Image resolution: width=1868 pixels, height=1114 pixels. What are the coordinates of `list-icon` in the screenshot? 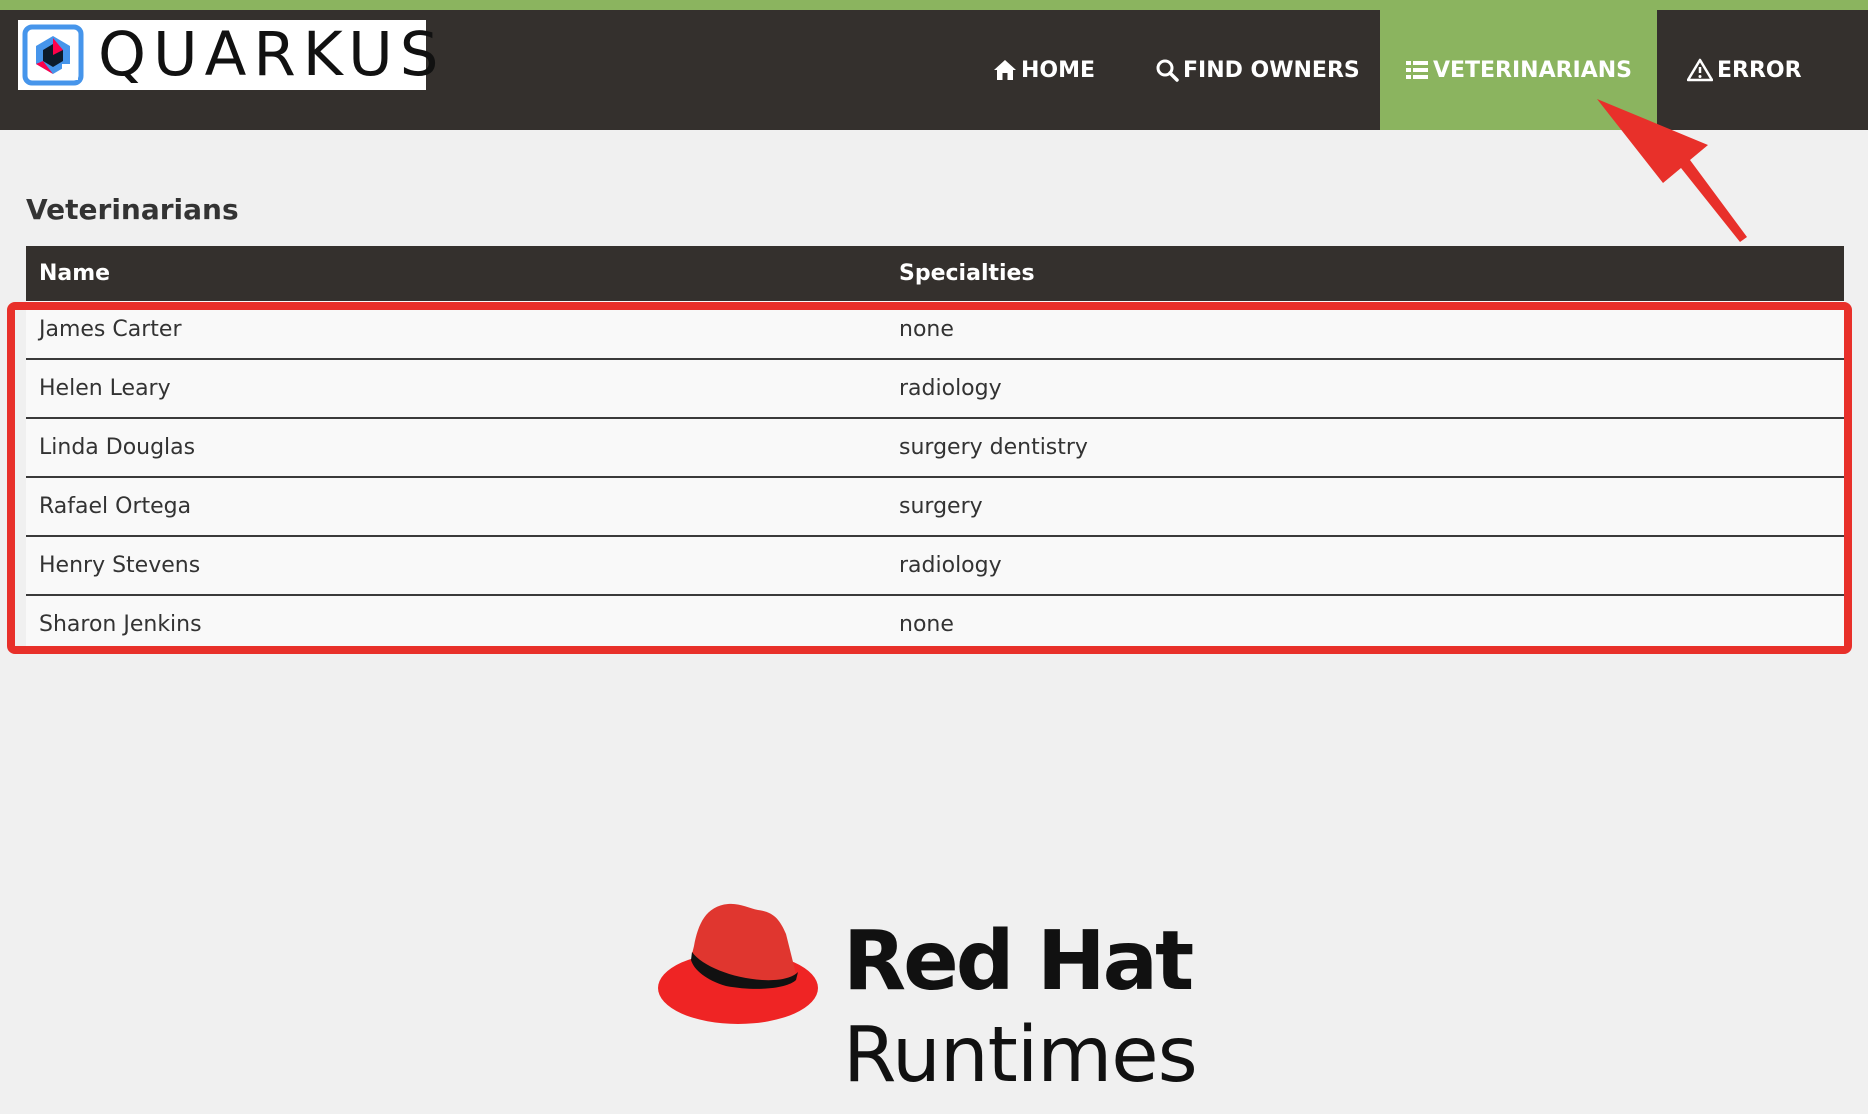 It's located at (1416, 70).